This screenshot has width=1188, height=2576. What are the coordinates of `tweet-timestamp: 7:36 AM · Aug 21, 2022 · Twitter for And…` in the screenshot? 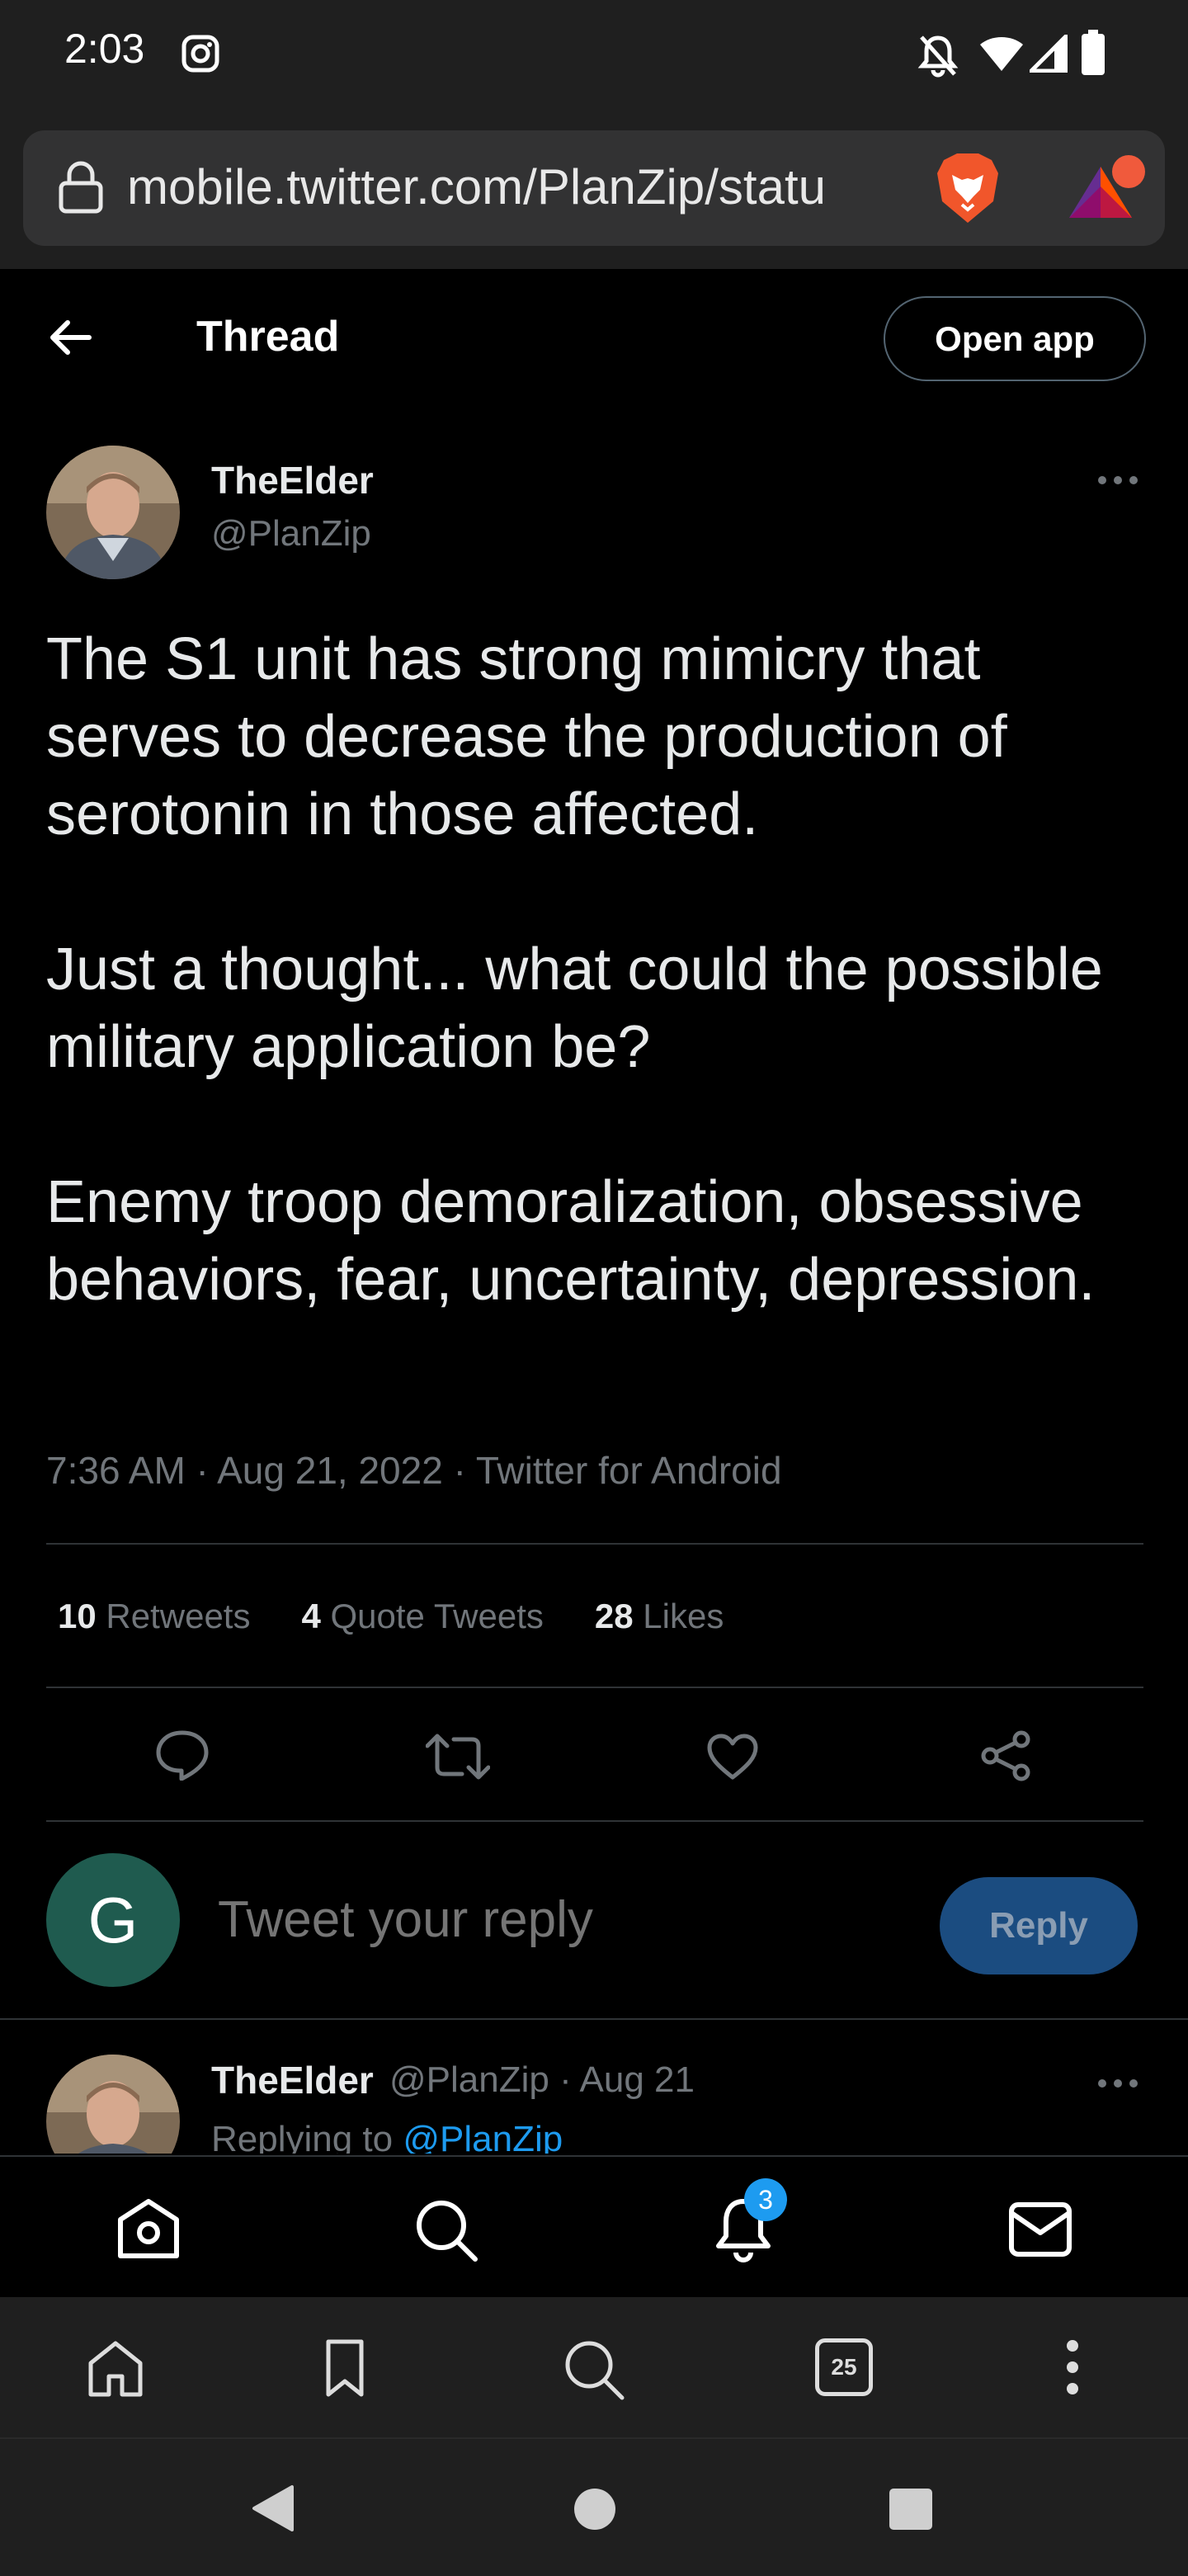 It's located at (414, 1470).